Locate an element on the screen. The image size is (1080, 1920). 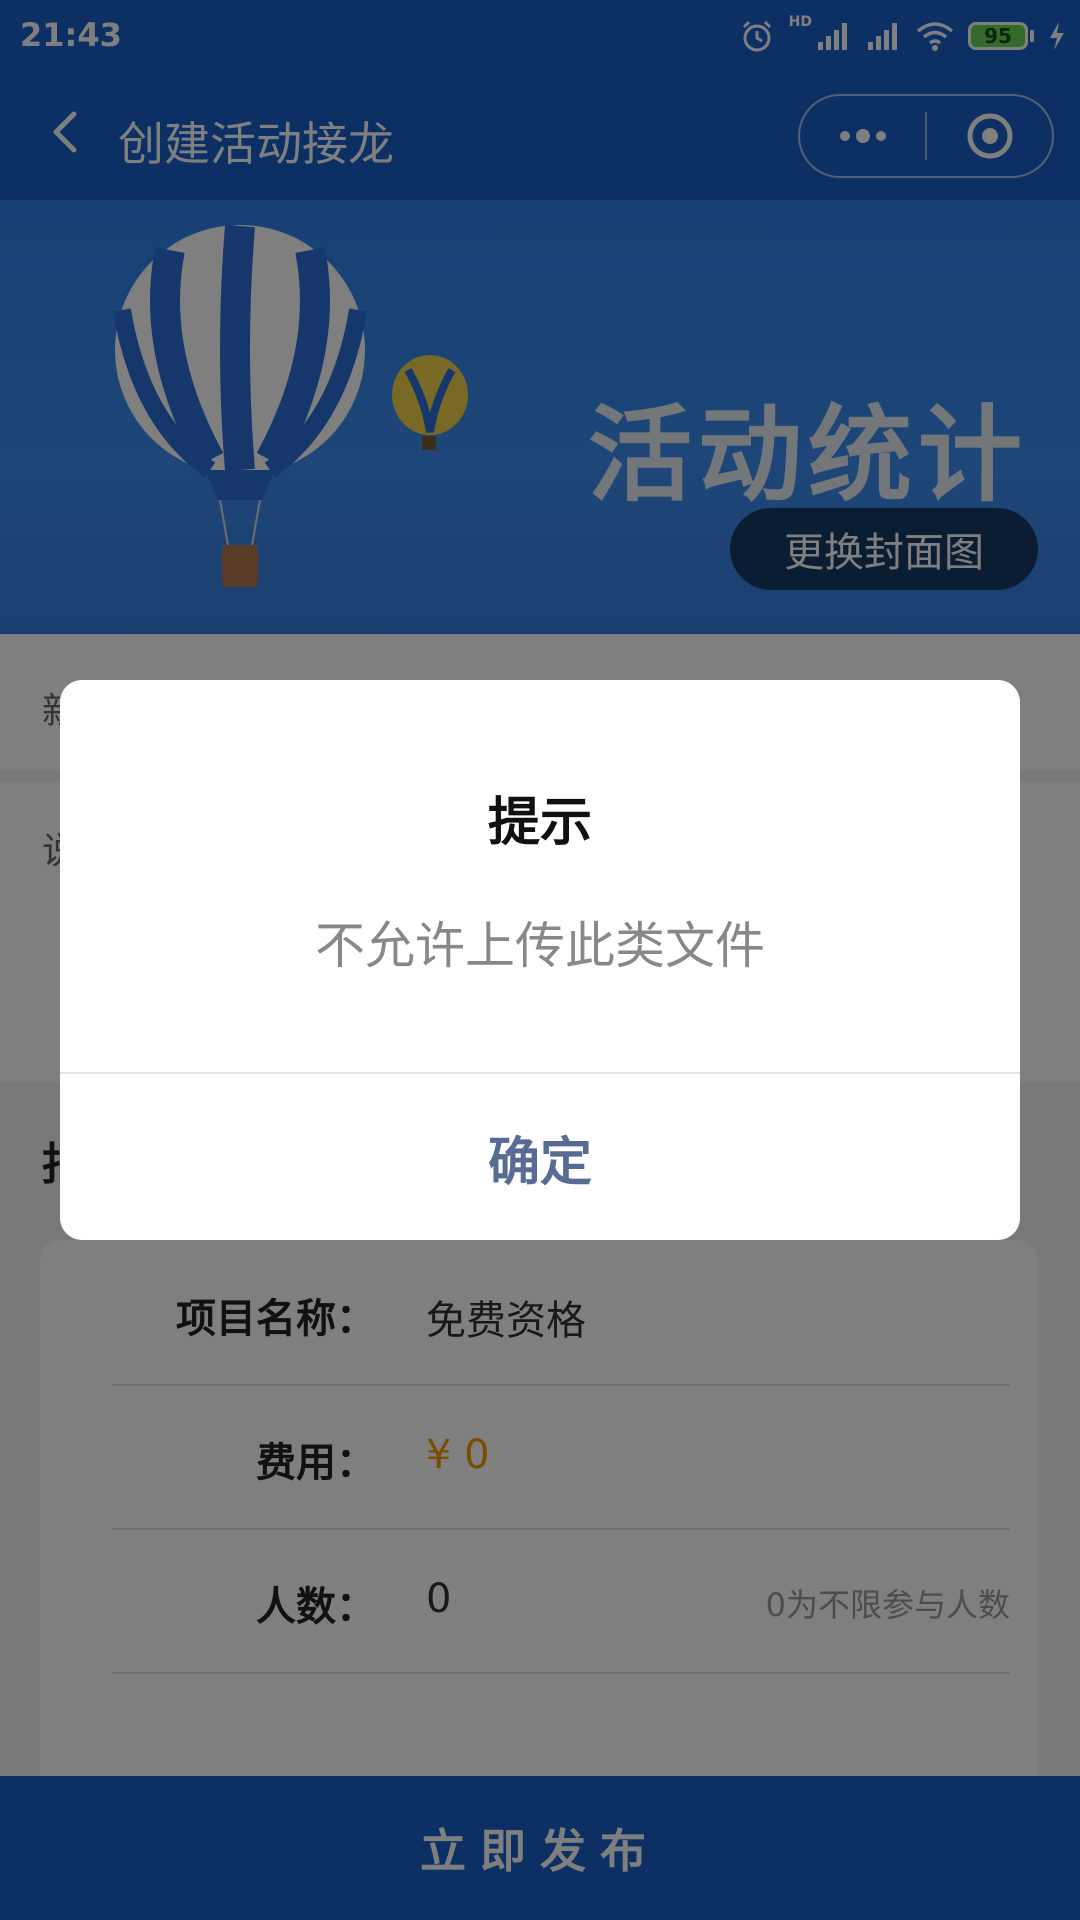
confirm-button: 确定 is located at coordinates (540, 1157).